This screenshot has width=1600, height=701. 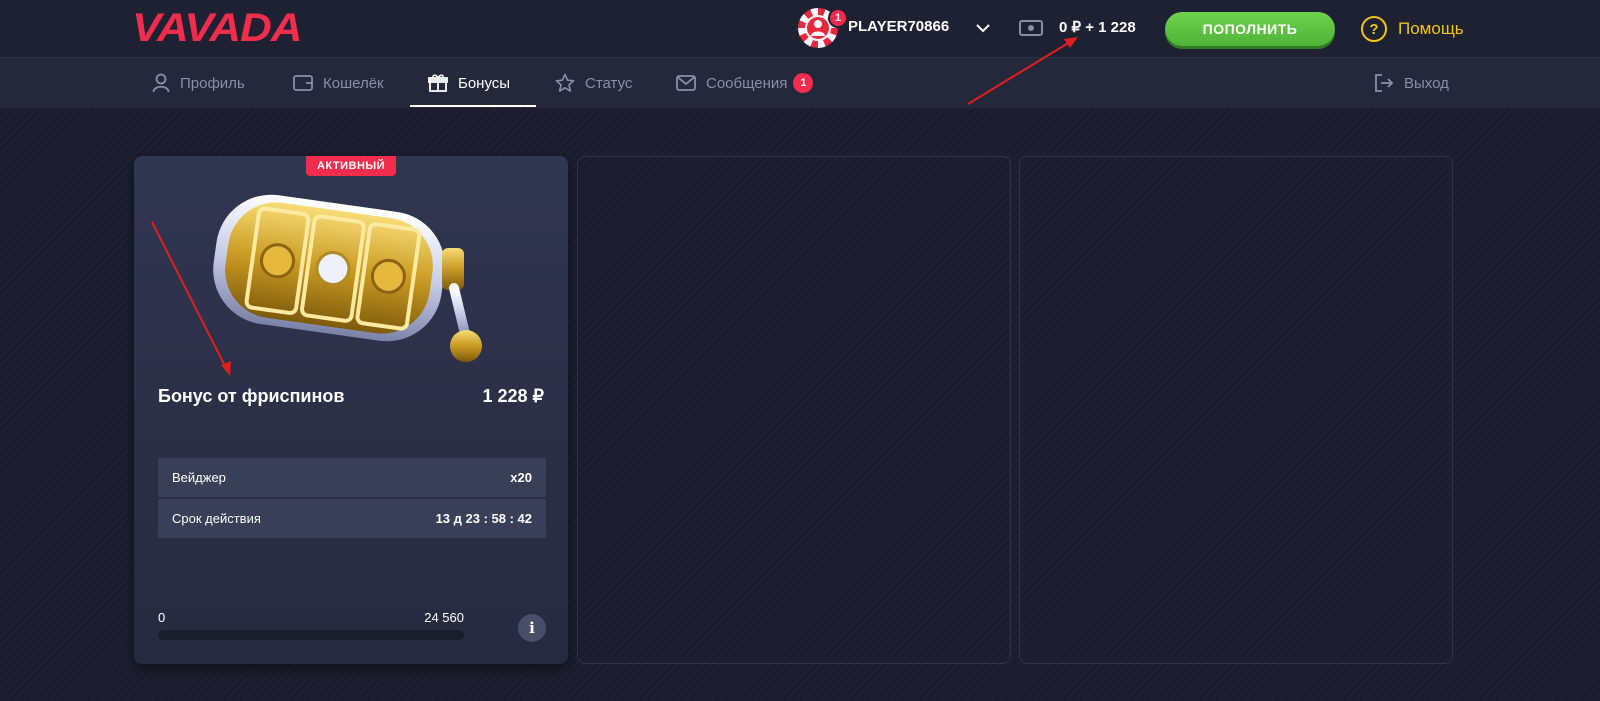 I want to click on vavada-logo: VAVADA, so click(x=217, y=28).